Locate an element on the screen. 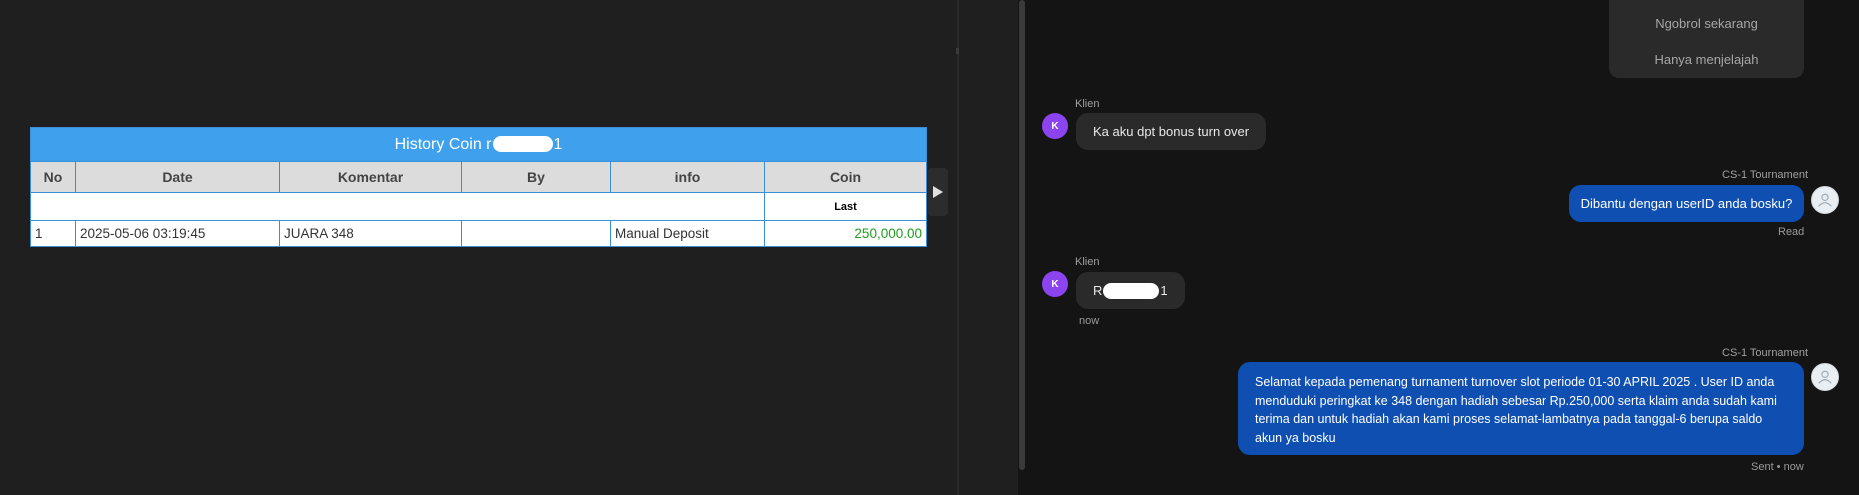  subheader-empty is located at coordinates (397, 206).